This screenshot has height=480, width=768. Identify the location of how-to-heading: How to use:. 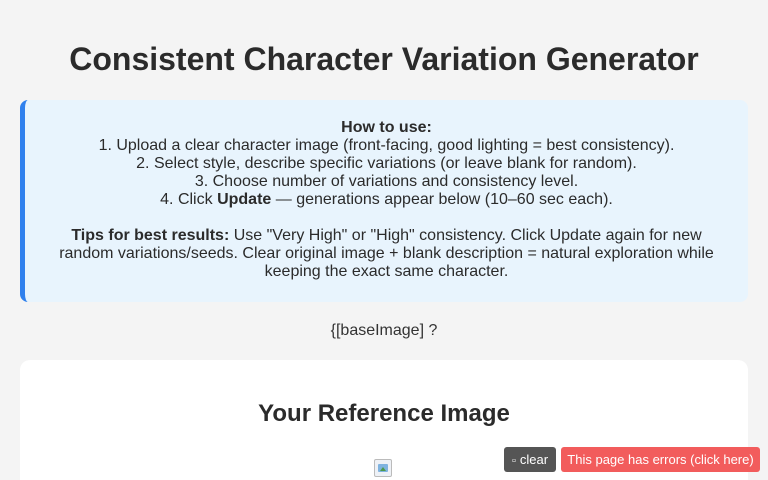
(386, 127).